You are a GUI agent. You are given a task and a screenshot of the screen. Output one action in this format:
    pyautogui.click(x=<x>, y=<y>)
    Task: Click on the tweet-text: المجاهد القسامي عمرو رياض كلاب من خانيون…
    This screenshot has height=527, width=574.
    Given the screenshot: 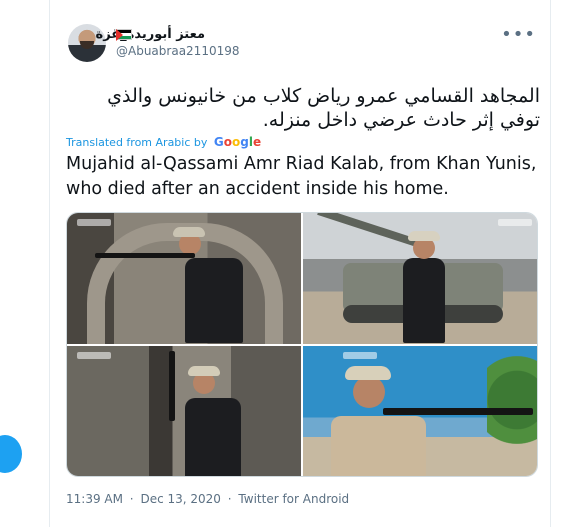 What is the action you would take?
    pyautogui.click(x=303, y=108)
    